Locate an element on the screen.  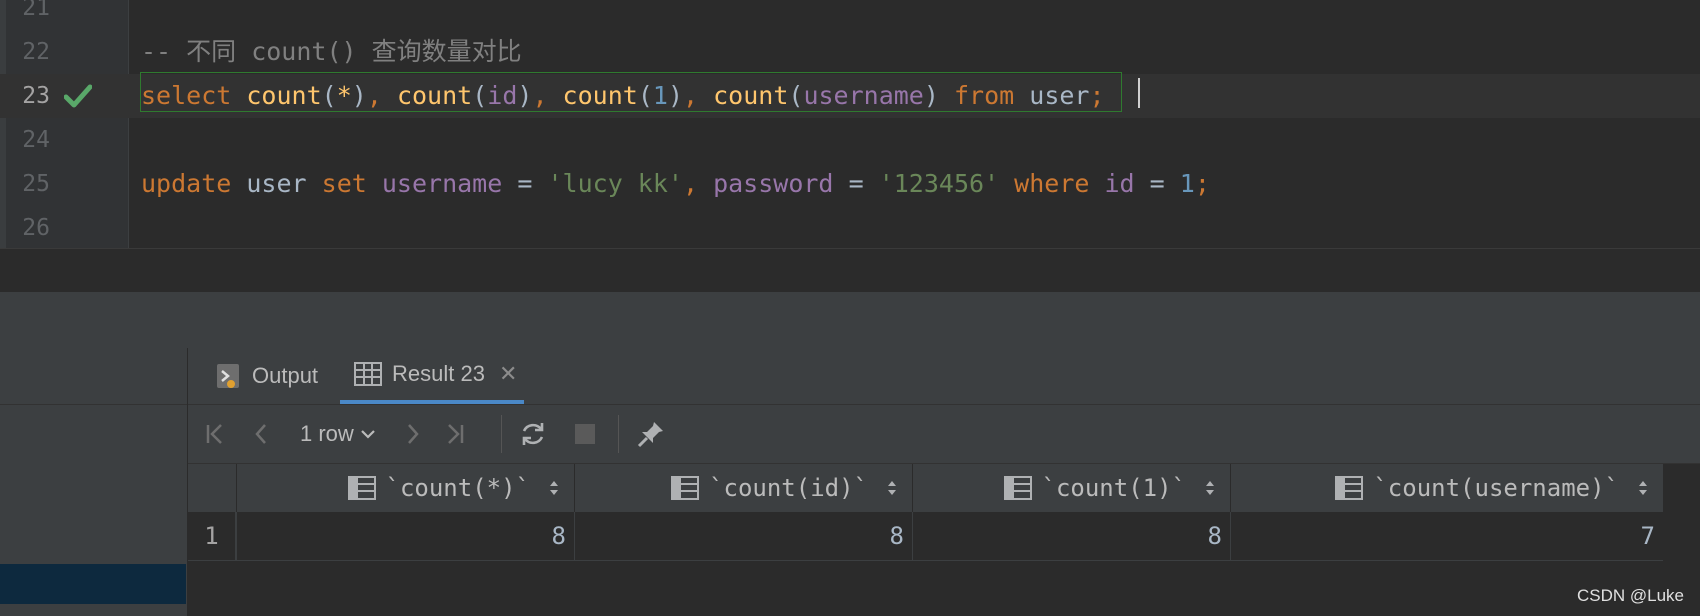
chevron-down-icon is located at coordinates (368, 434).